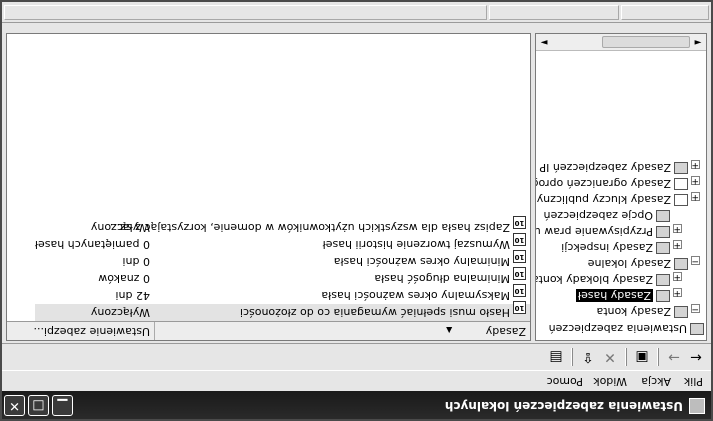  Describe the element at coordinates (356, 381) in the screenshot. I see `menu-bar: Plik Akcja Widok Pomoc` at that location.